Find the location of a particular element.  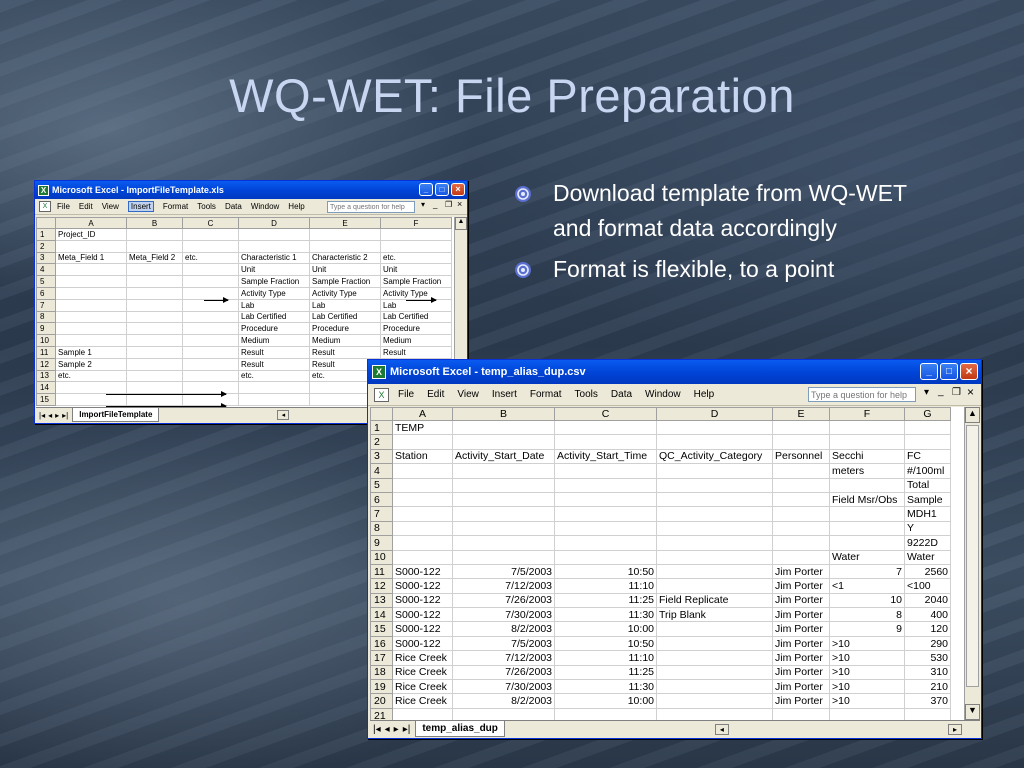

doc-minimize-button: _ is located at coordinates (435, 204).